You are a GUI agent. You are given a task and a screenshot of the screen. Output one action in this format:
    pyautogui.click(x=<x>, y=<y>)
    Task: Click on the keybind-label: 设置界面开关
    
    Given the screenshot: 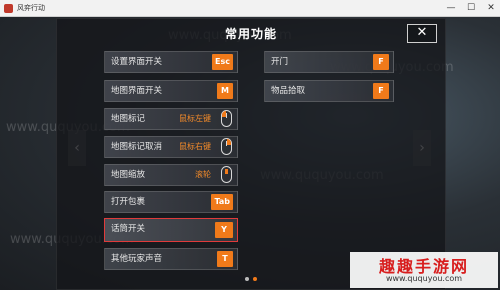 What is the action you would take?
    pyautogui.click(x=137, y=62)
    